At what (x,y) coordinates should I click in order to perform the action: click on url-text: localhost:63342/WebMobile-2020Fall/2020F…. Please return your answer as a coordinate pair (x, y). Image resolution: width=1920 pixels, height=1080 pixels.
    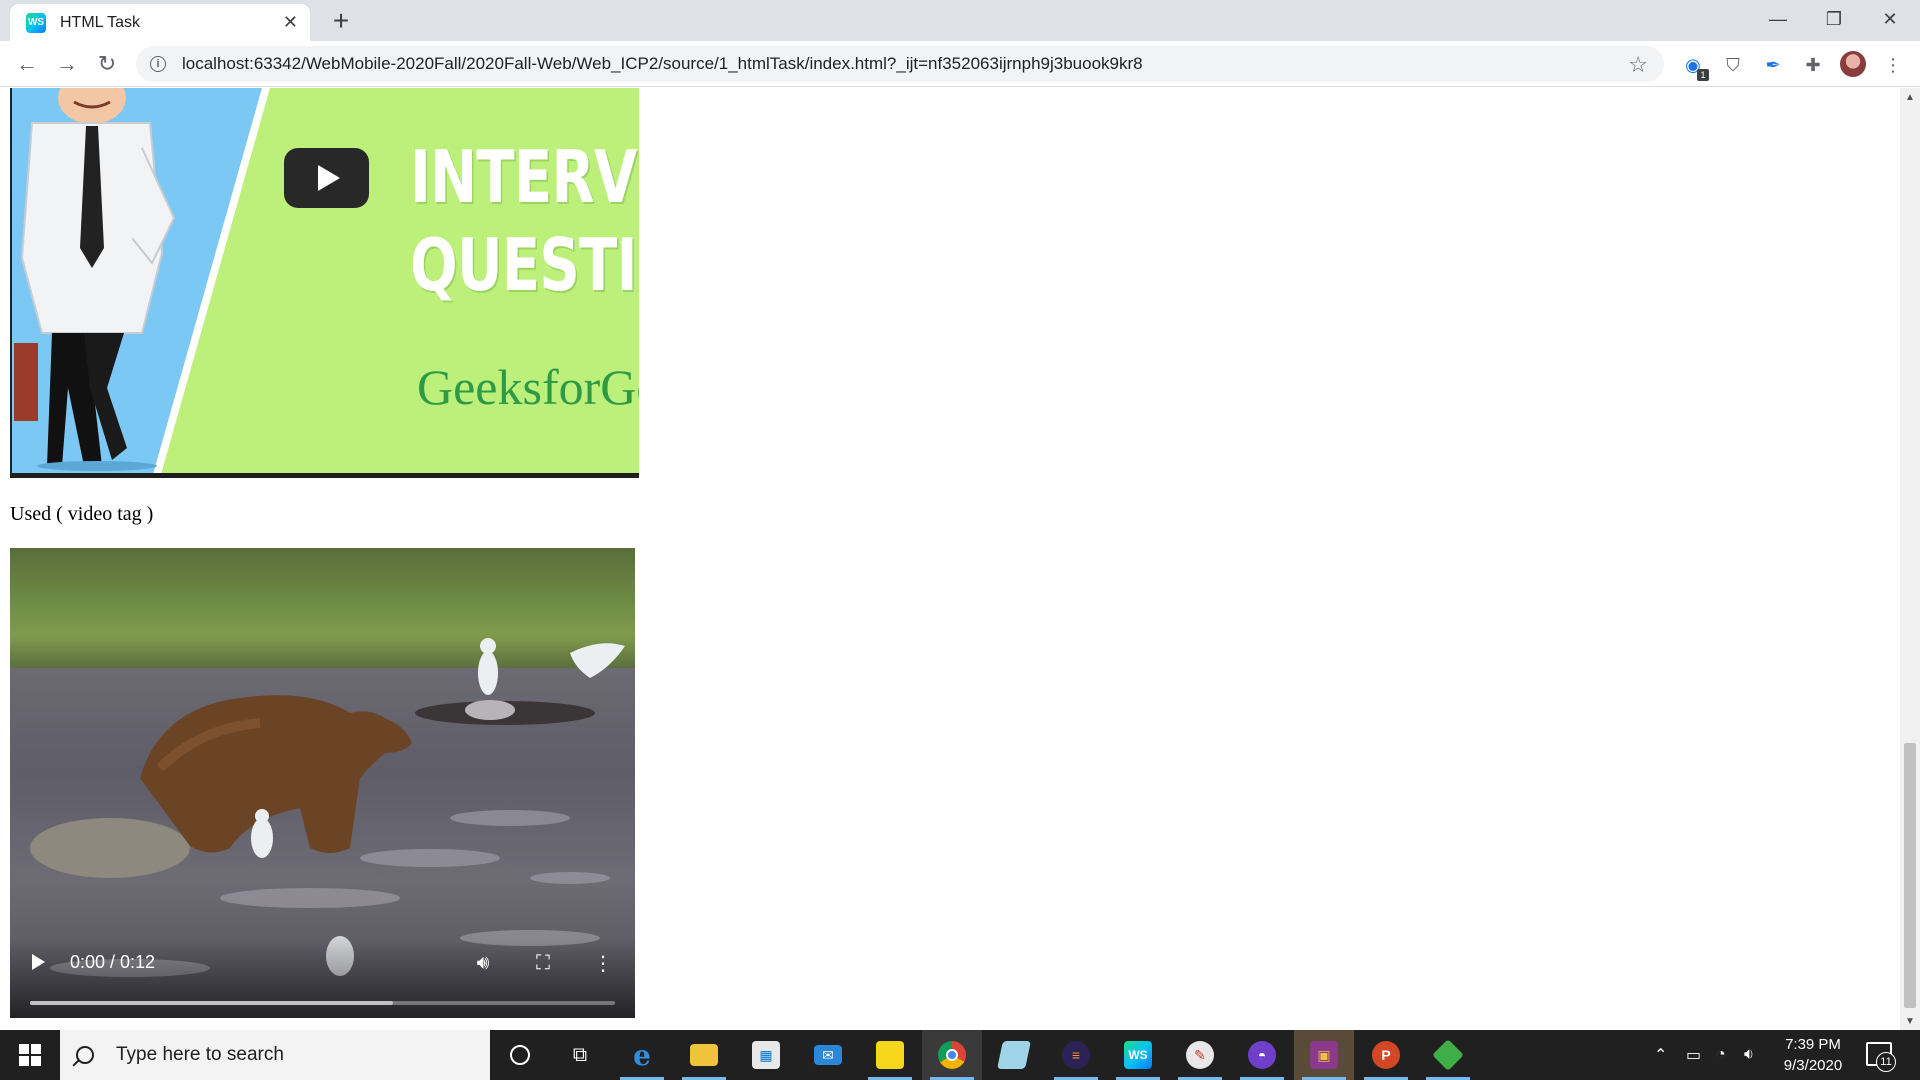
    Looking at the image, I should click on (662, 63).